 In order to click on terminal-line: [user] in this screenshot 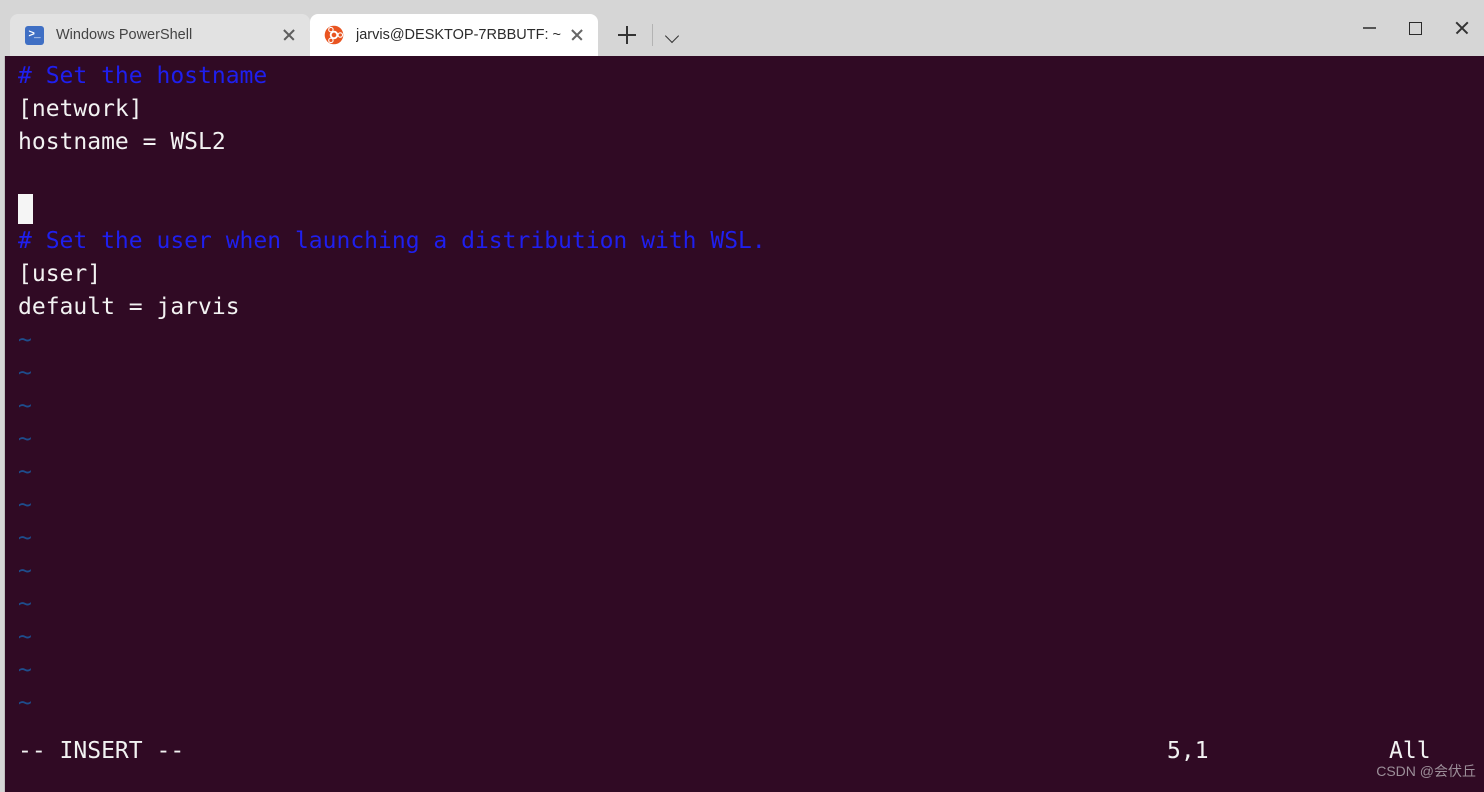, I will do `click(60, 274)`.